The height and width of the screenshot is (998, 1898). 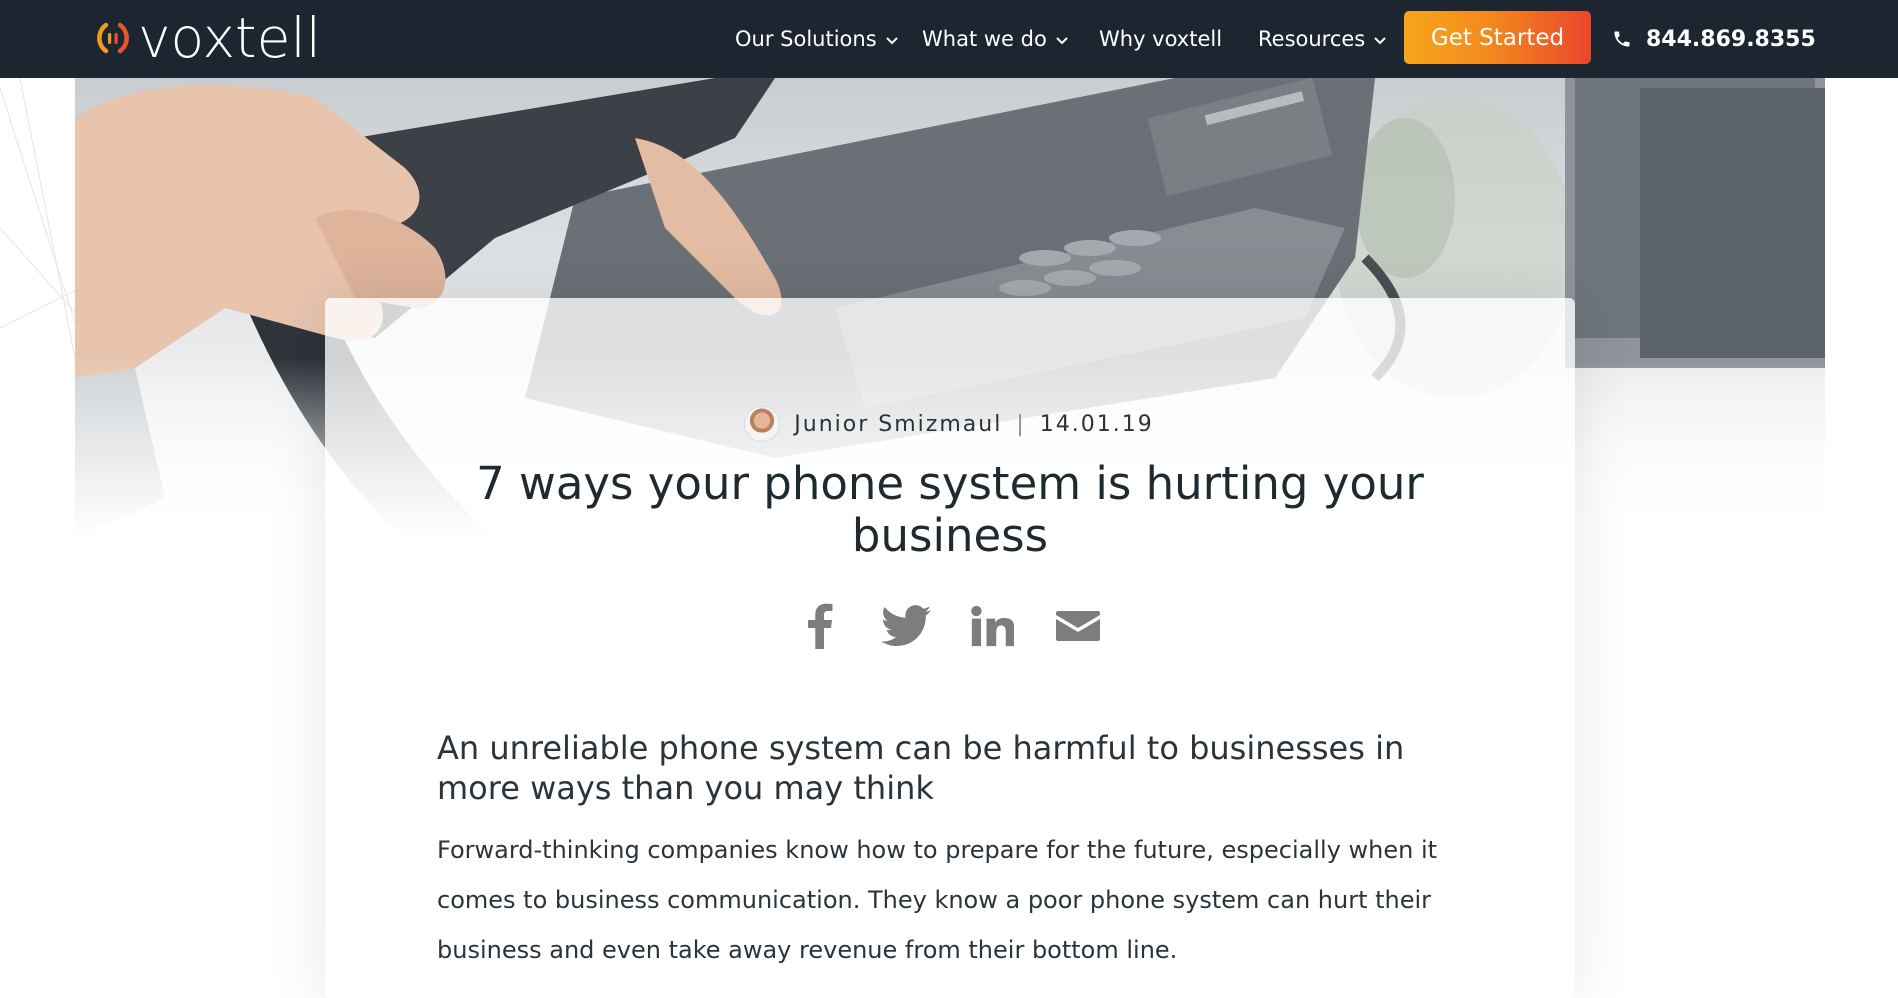 I want to click on voxtell-signal-icon, so click(x=113, y=38).